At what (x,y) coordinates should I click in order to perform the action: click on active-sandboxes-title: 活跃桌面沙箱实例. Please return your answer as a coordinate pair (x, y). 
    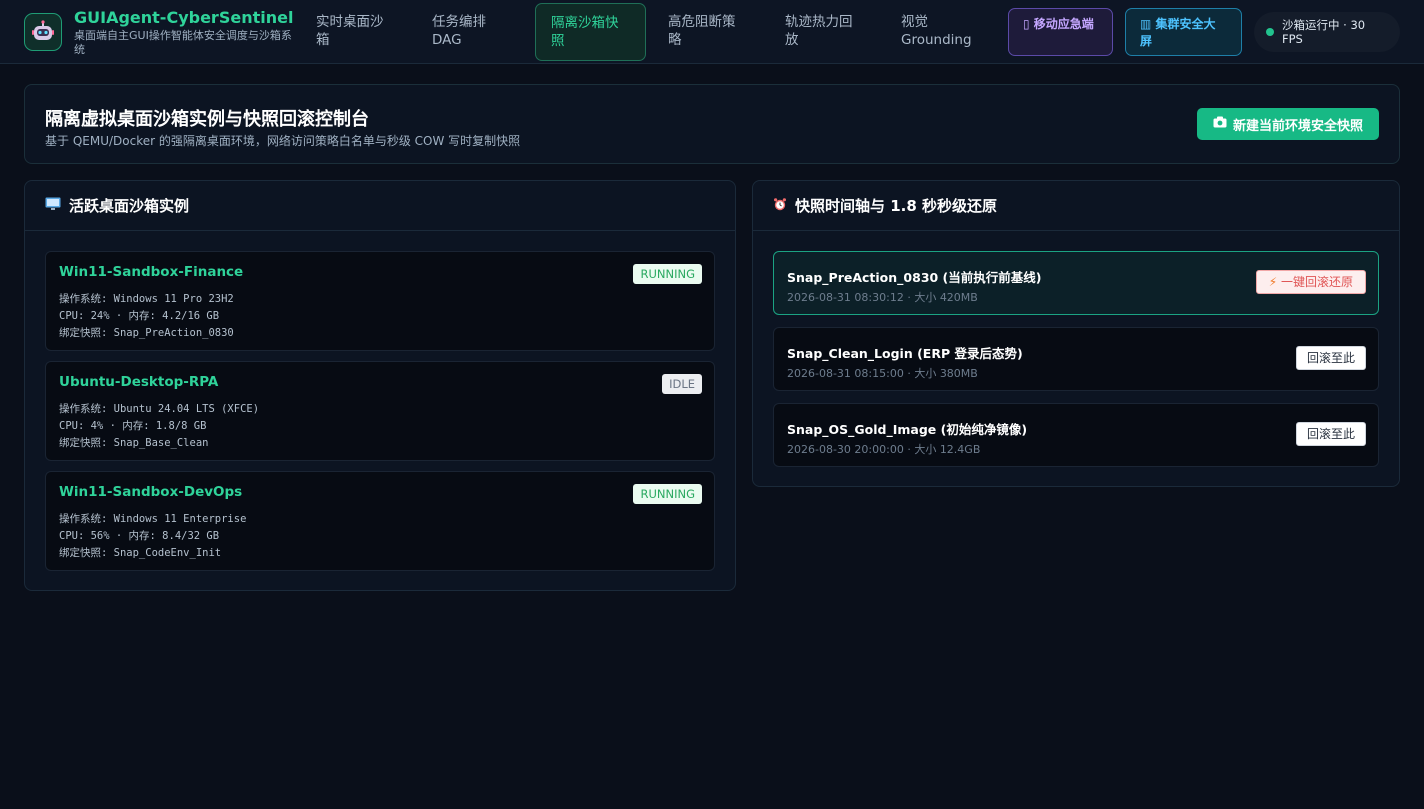
    Looking at the image, I should click on (129, 206).